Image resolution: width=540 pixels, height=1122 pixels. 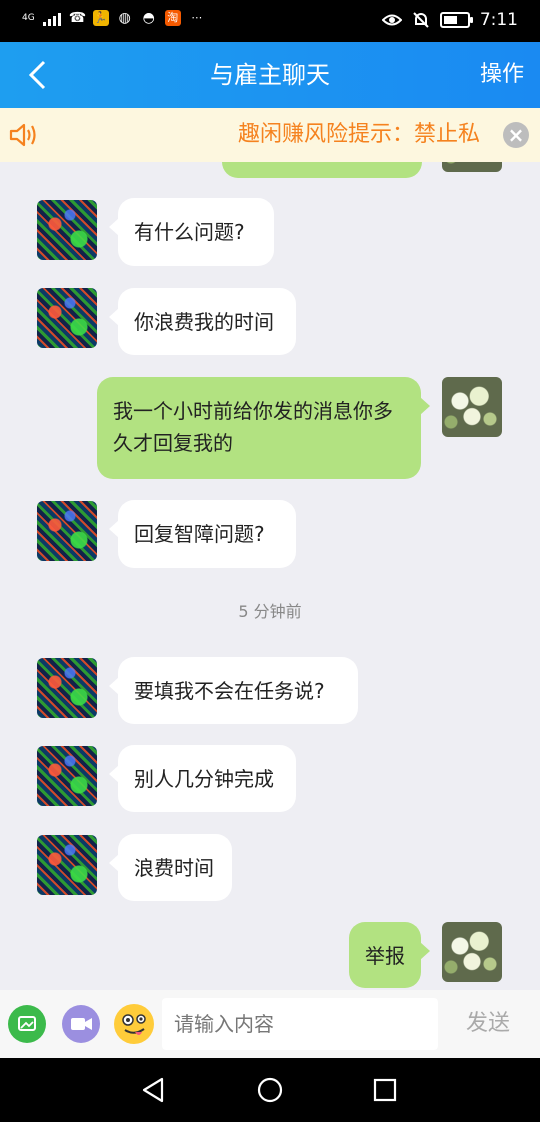 What do you see at coordinates (359, 134) in the screenshot?
I see `risk-warning-text: 趣闲赚风险提示：禁止私` at bounding box center [359, 134].